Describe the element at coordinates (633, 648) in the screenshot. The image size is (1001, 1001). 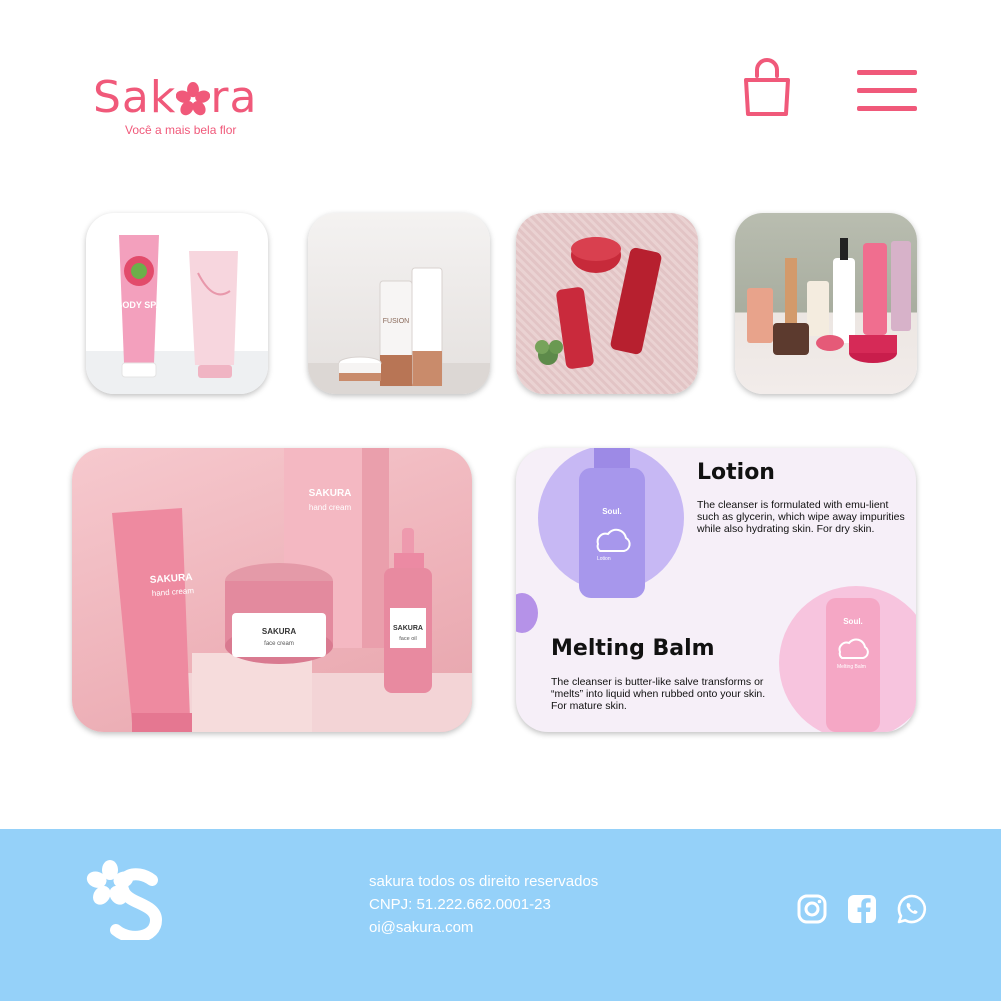
I see `melting-balm-title: Melting Balm` at that location.